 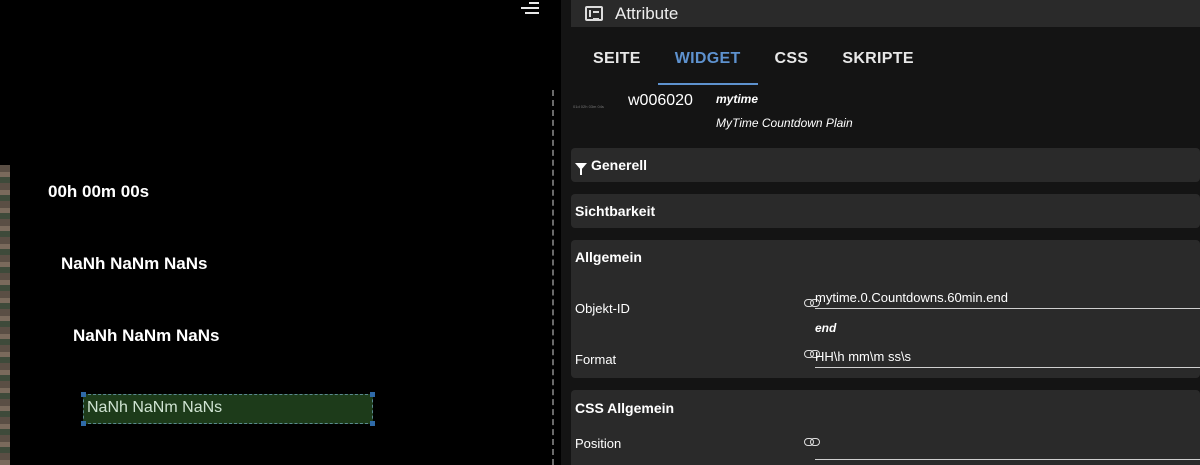 I want to click on attribute-tabs: SEITE WIDGET CSS SKRIPTE, so click(x=753, y=61).